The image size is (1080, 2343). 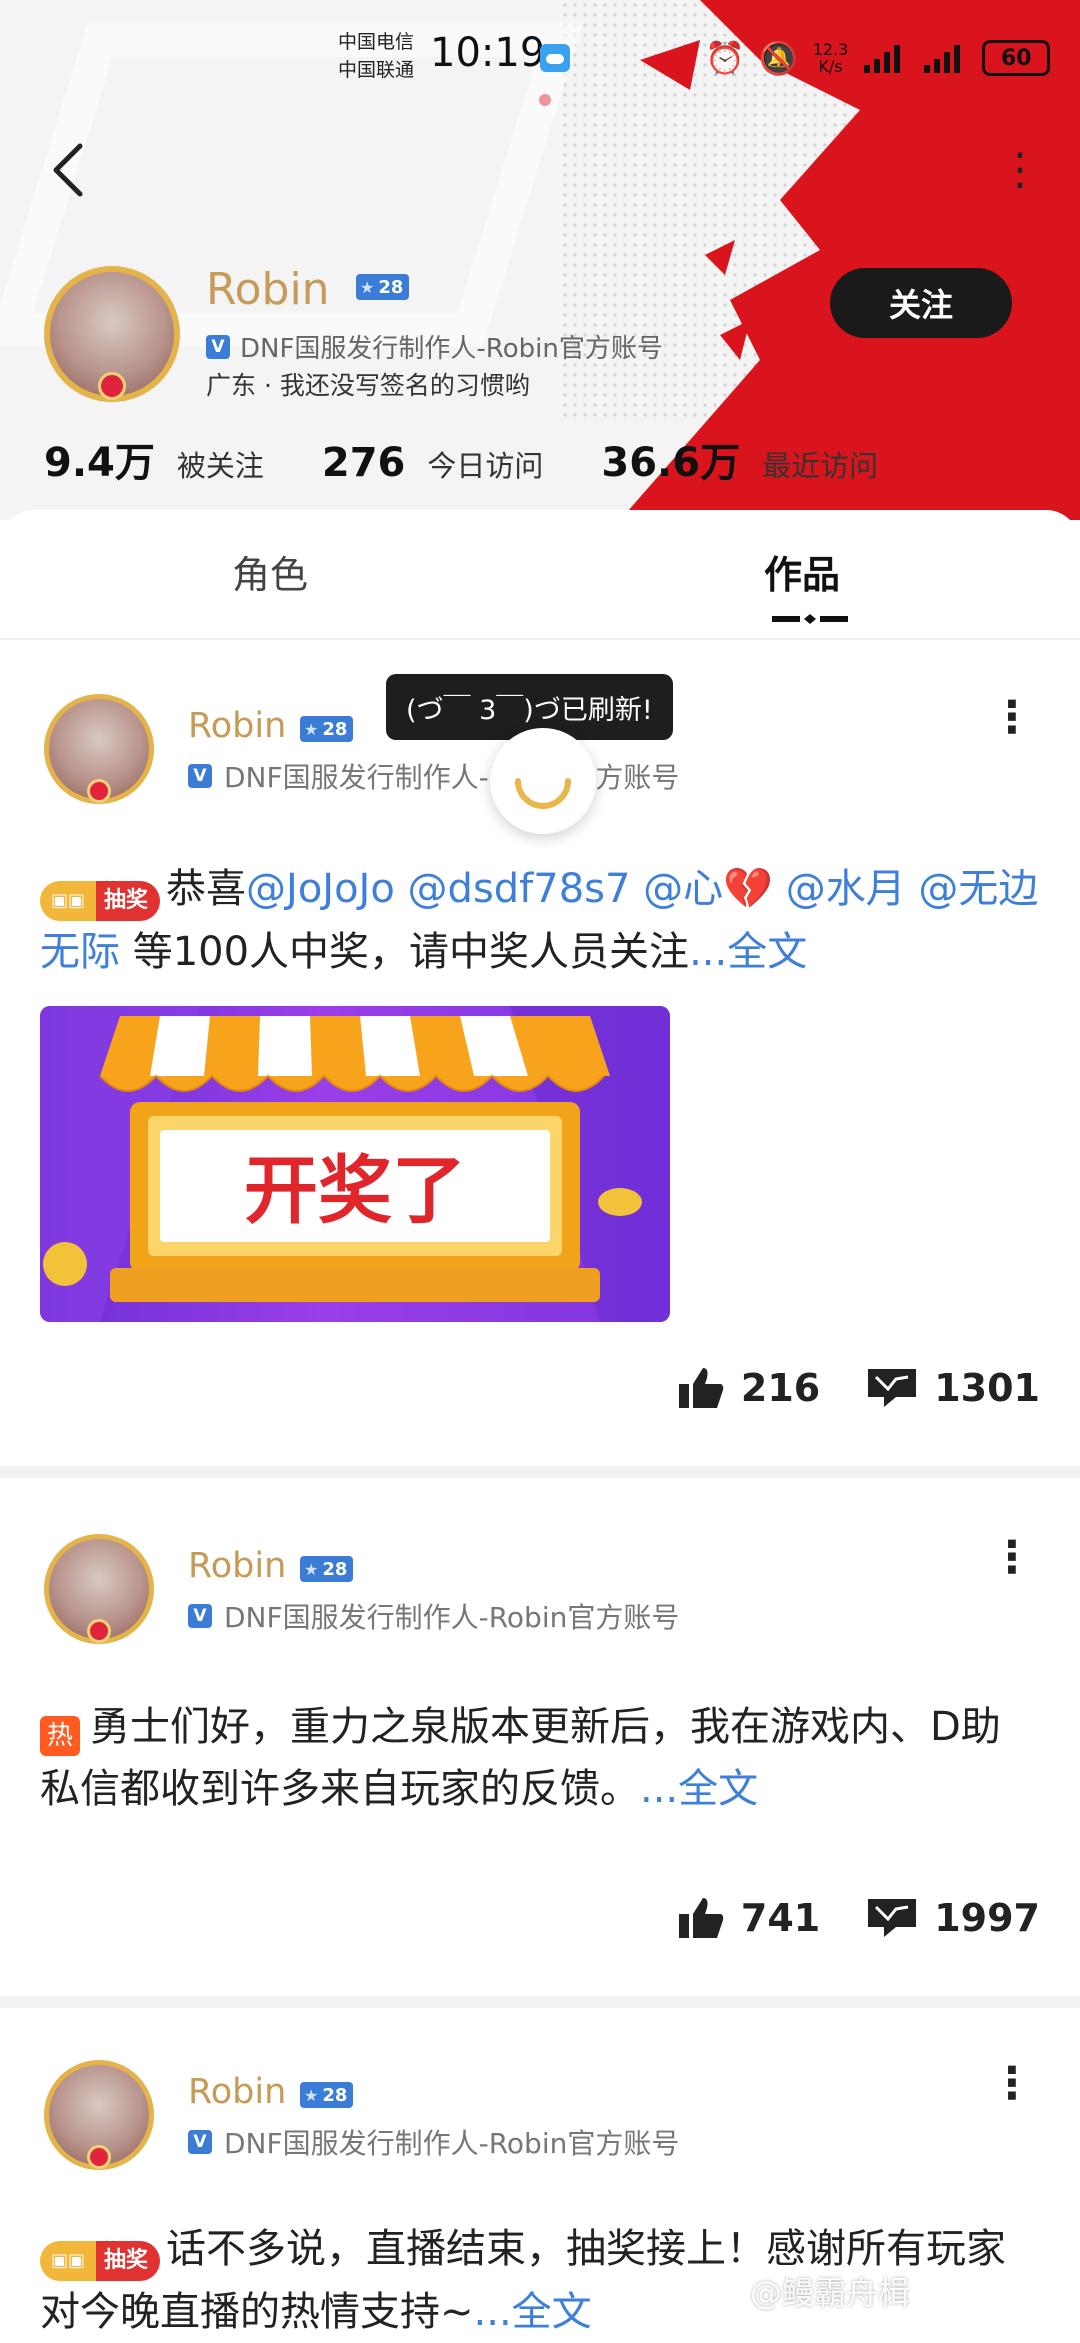 I want to click on mention-link: @水月, so click(x=846, y=889).